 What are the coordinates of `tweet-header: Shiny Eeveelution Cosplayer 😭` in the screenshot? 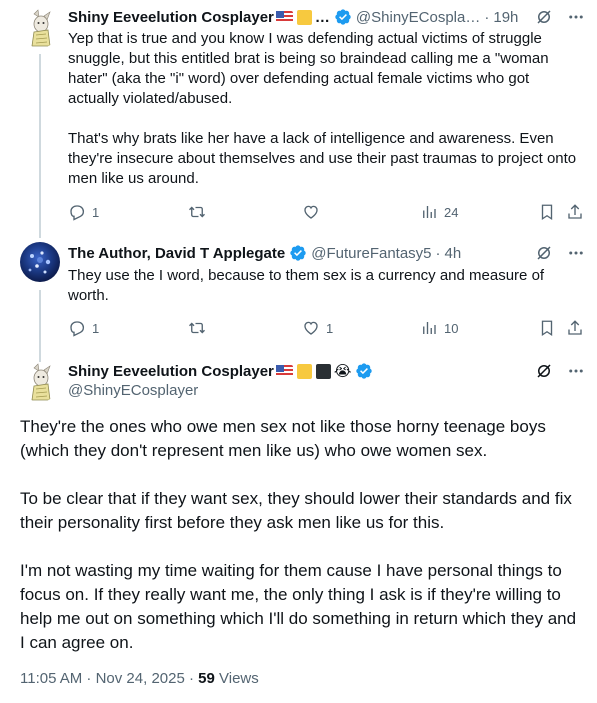 It's located at (326, 371).